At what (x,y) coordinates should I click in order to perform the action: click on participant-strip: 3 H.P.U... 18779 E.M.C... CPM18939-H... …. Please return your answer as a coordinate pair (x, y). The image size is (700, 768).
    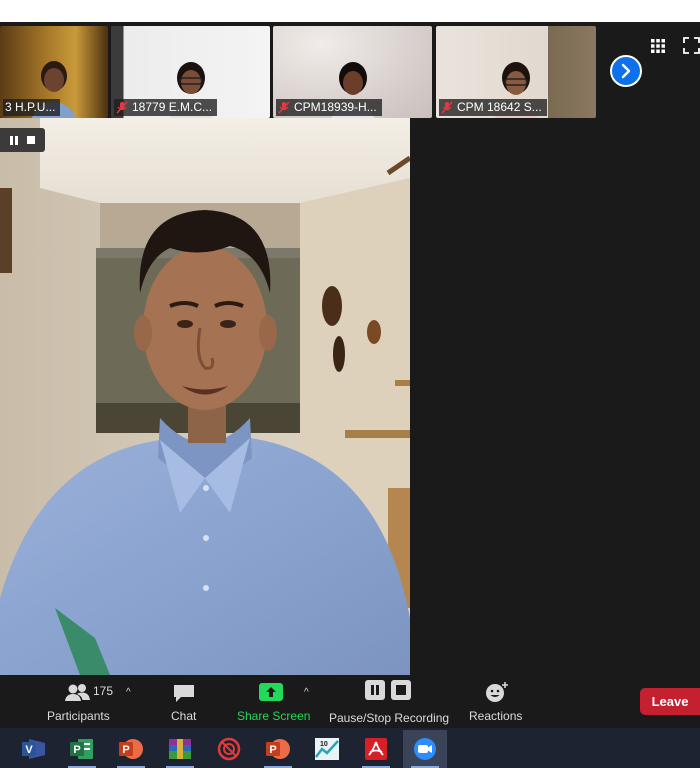
    Looking at the image, I should click on (350, 70).